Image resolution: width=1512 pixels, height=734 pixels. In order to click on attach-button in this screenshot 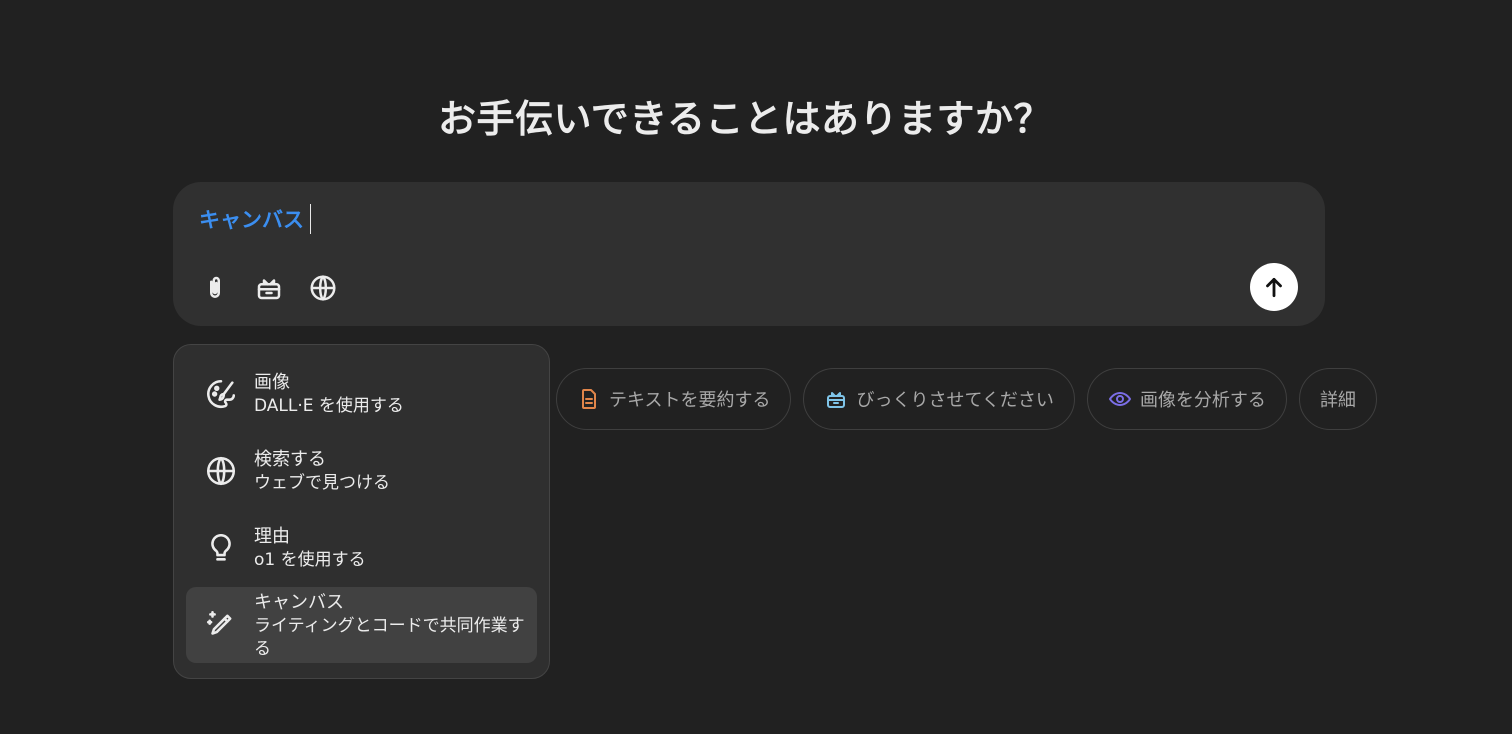, I will do `click(215, 288)`.